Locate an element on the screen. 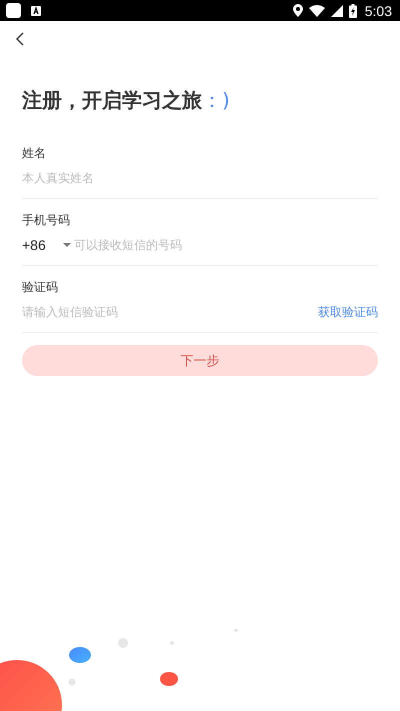  country-code: +86 is located at coordinates (42, 245).